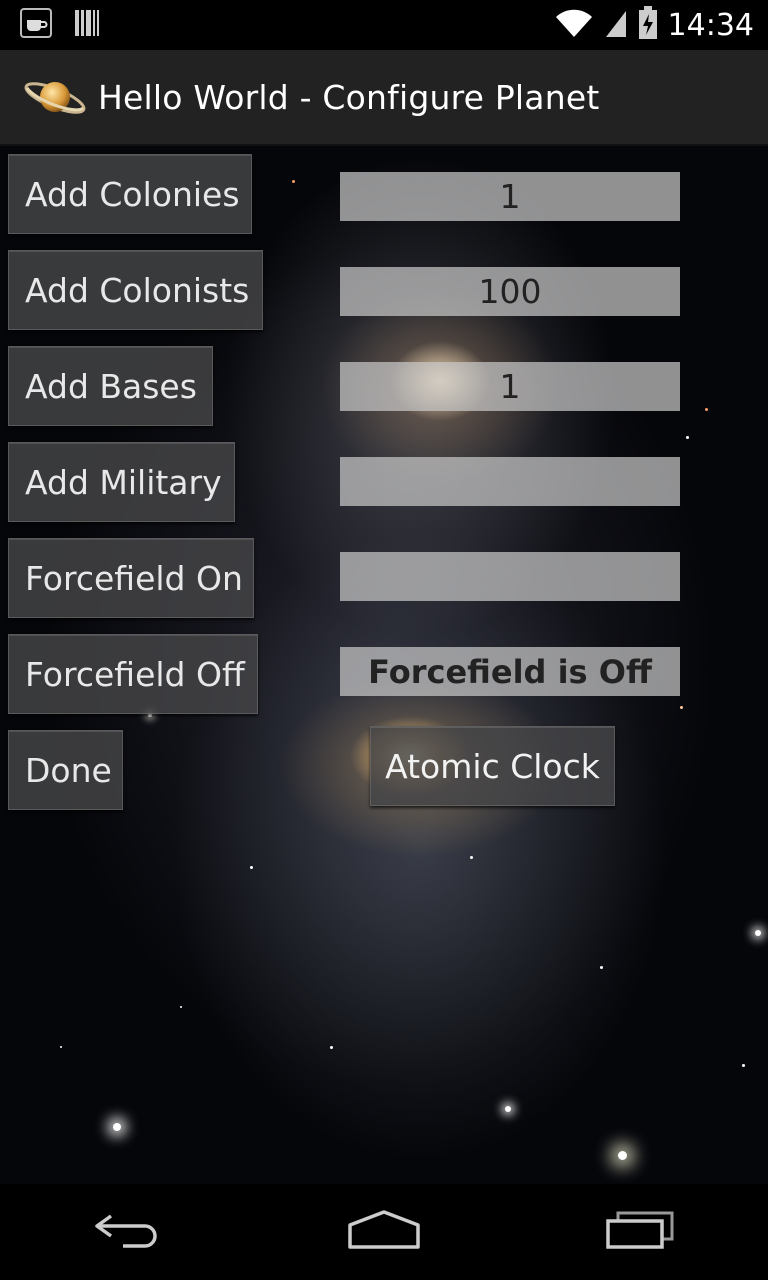 The height and width of the screenshot is (1280, 768). I want to click on back-button, so click(128, 1232).